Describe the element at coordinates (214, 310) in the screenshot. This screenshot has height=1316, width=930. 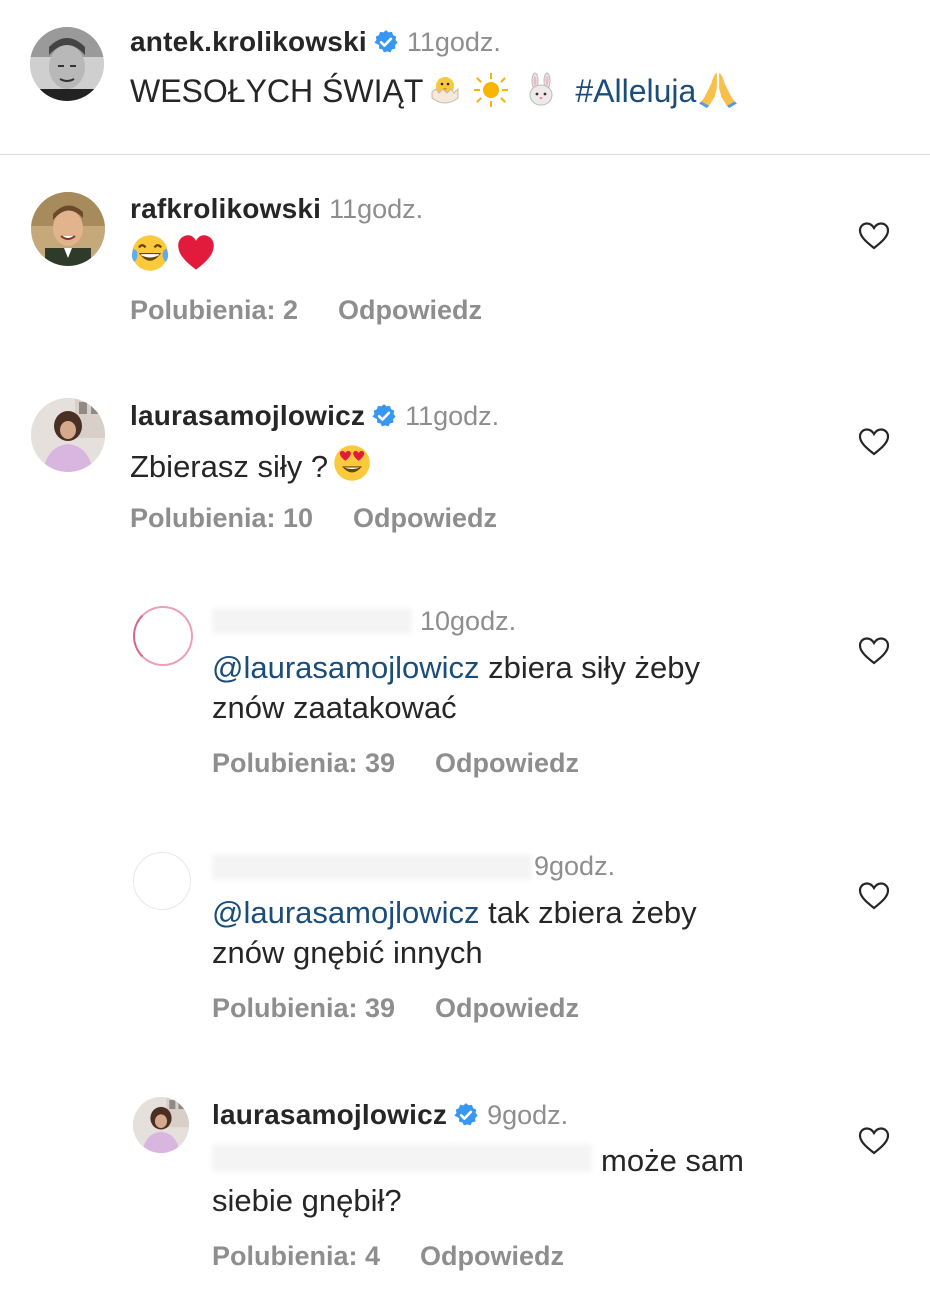
I see `likes-count: Polubienia: 2` at that location.